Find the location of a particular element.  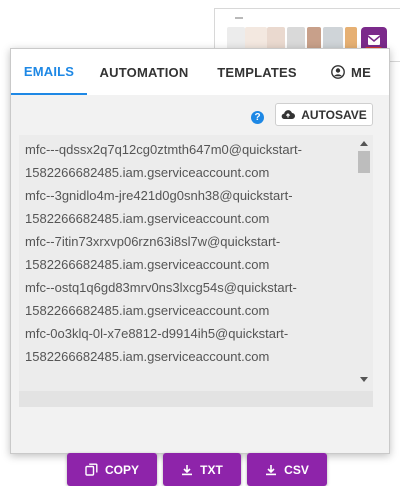

download-txt-button: TXT is located at coordinates (202, 469).